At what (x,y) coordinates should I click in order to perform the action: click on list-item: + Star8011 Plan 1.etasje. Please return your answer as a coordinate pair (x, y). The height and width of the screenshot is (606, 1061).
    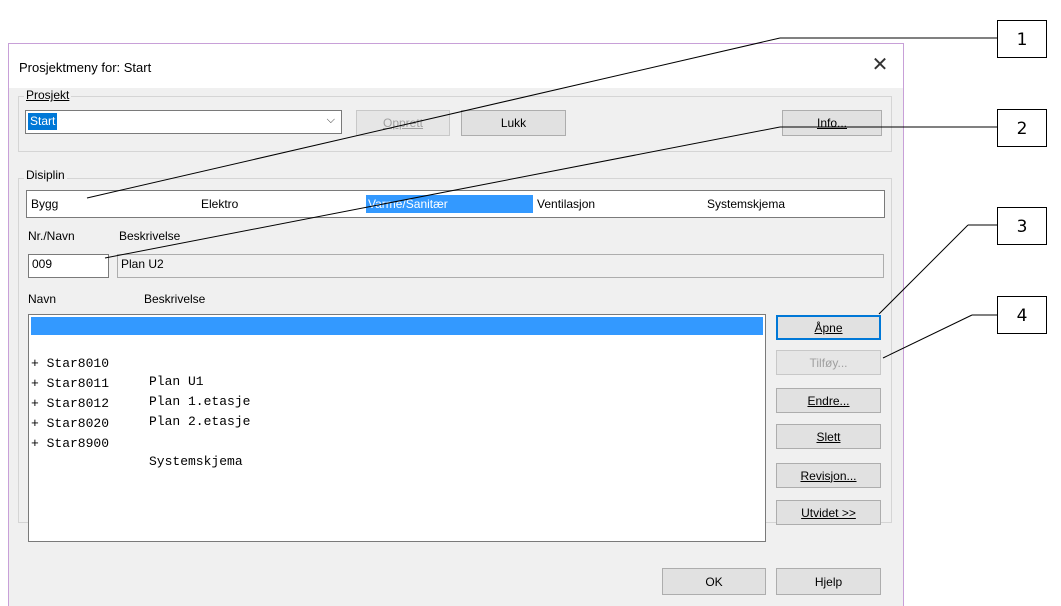
    Looking at the image, I should click on (397, 383).